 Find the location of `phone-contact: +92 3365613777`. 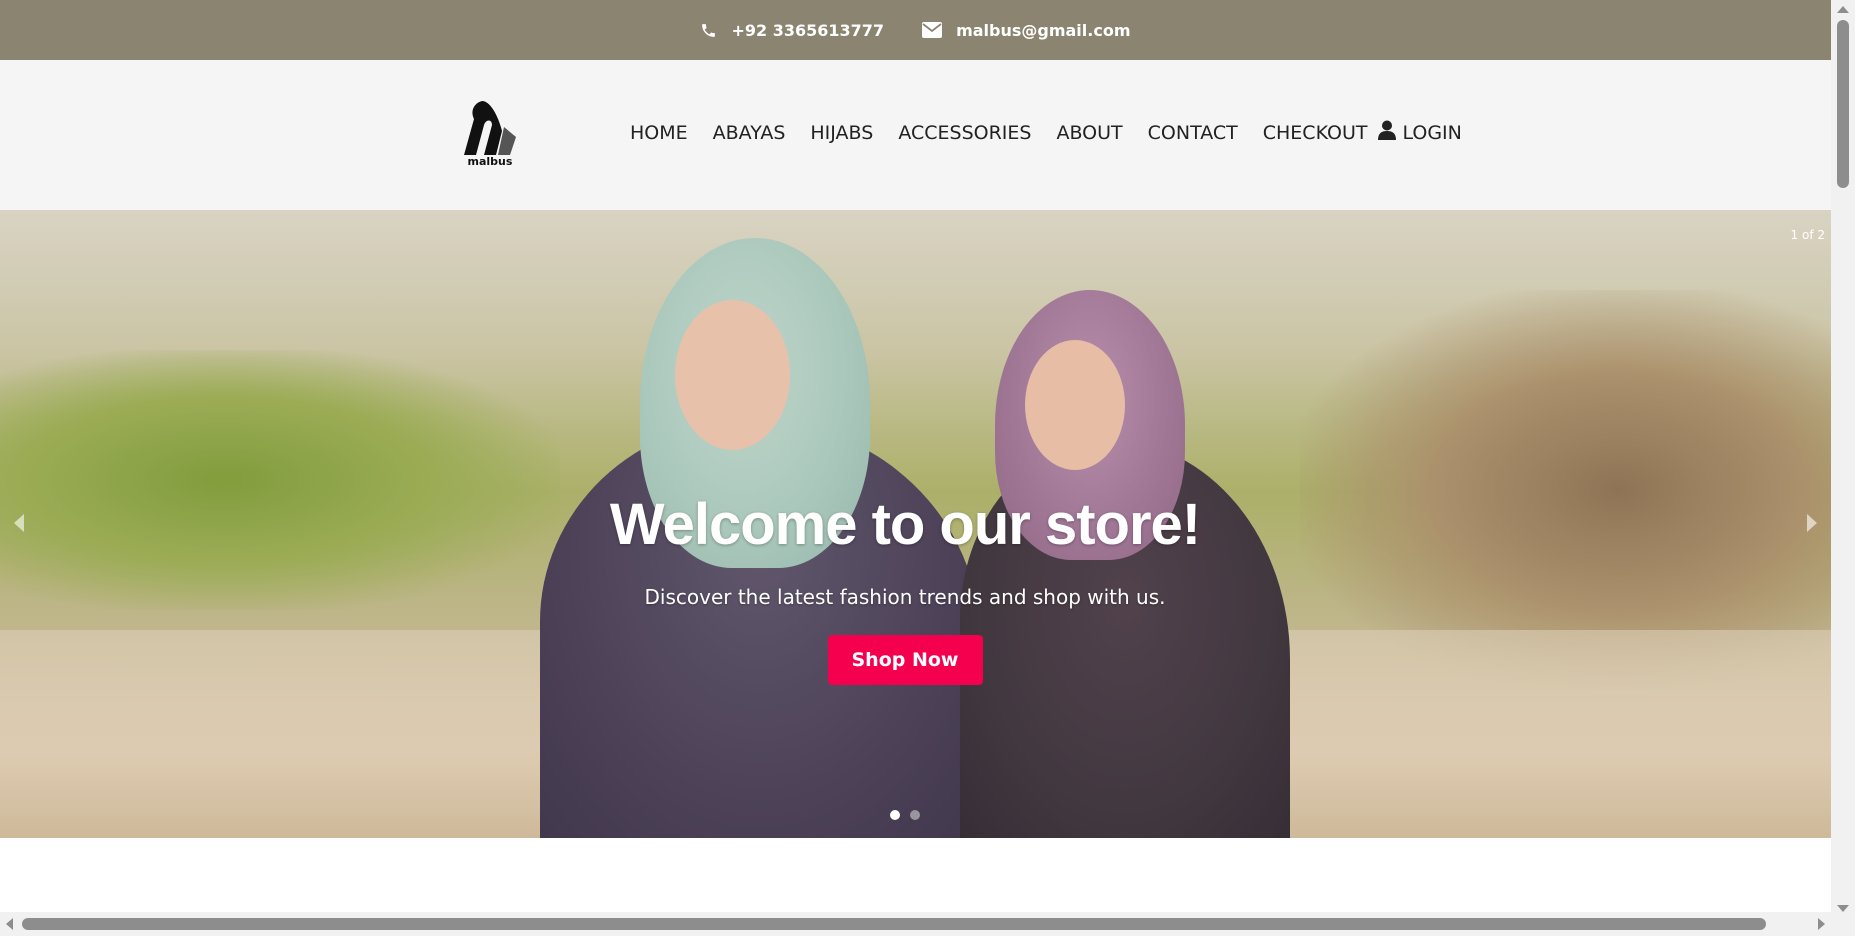

phone-contact: +92 3365613777 is located at coordinates (792, 30).